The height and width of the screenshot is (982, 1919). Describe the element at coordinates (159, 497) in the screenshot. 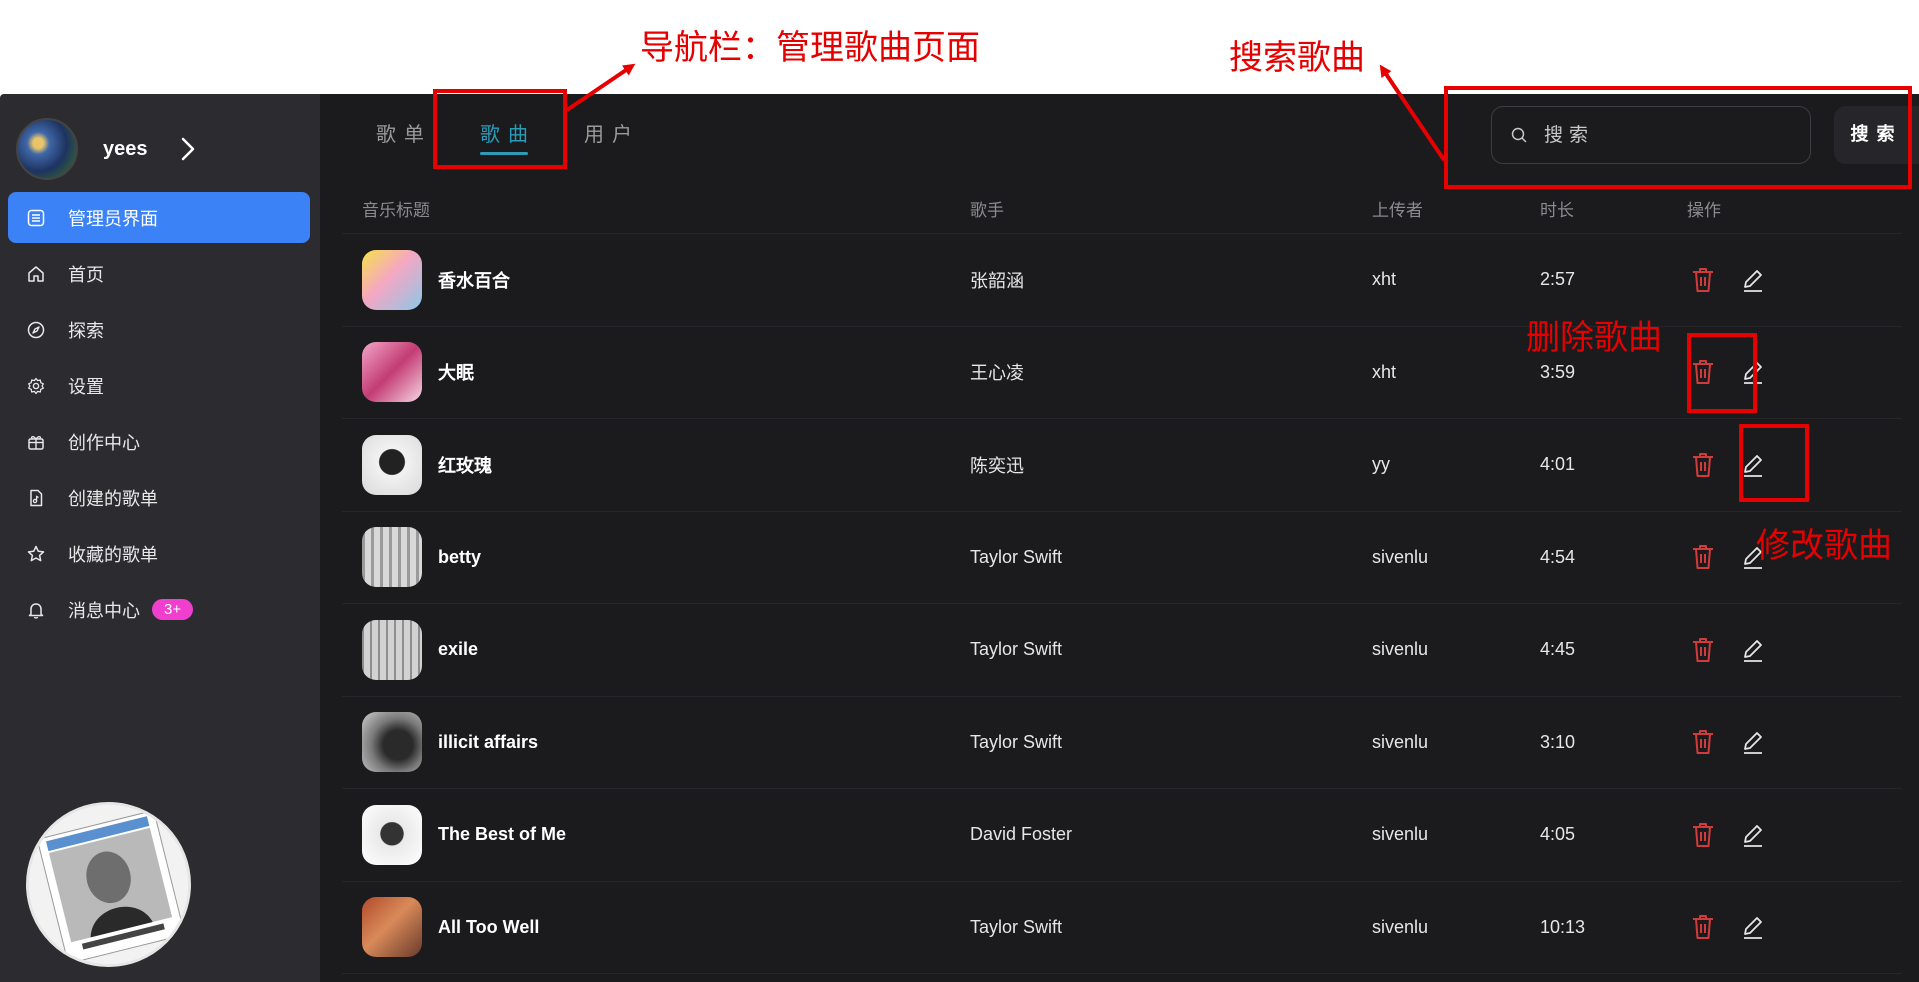

I see `sidebar-item-created-playlists: 创建的歌单` at that location.